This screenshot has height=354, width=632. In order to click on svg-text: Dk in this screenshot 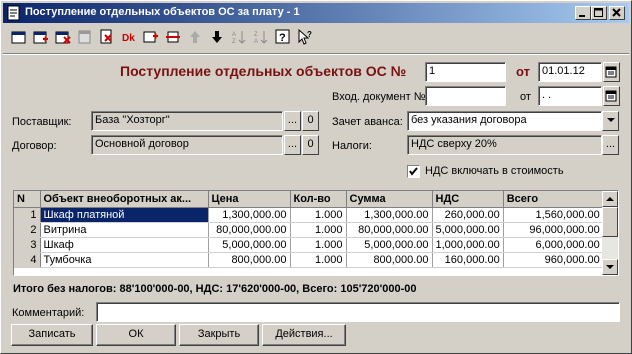, I will do `click(128, 38)`.